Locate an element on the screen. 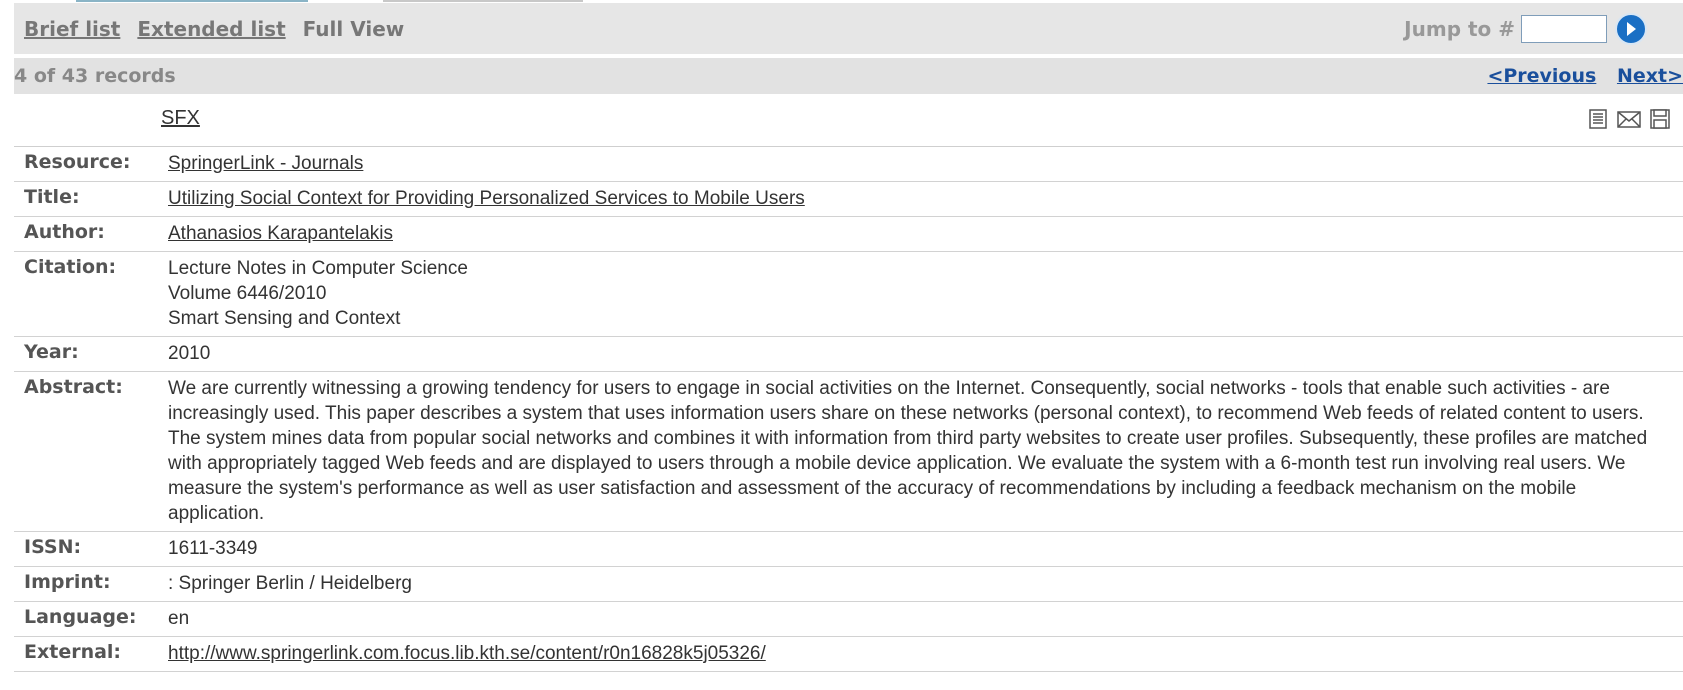  extended-list-link: Extended list is located at coordinates (211, 29).